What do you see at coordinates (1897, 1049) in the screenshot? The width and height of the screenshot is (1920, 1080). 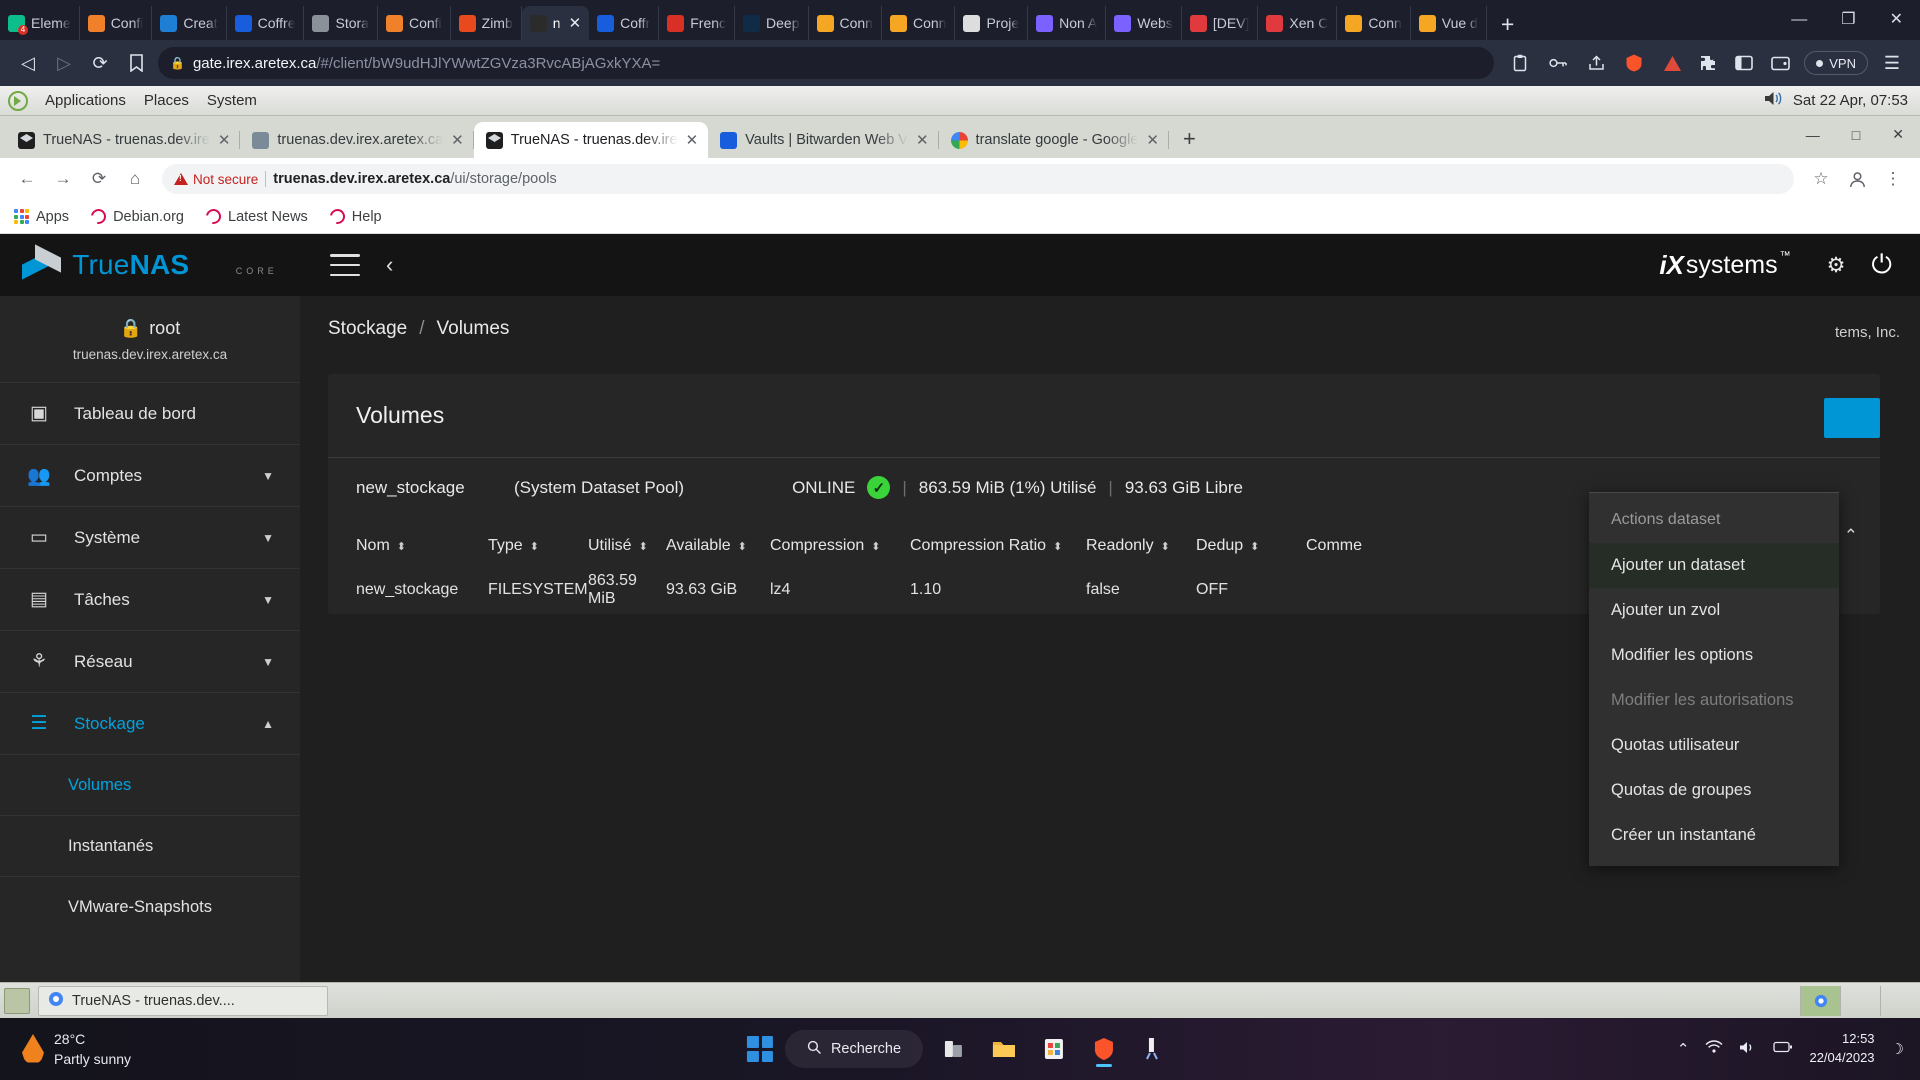 I see `moon-icon: ☽` at bounding box center [1897, 1049].